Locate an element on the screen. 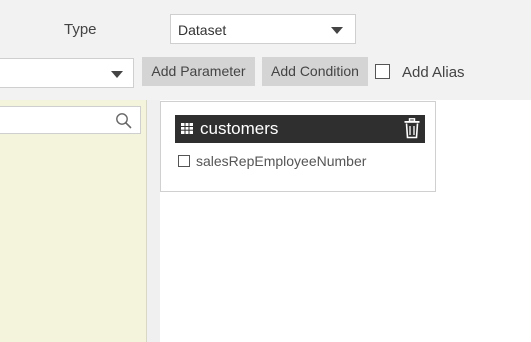 The image size is (531, 342). table-header: customers is located at coordinates (300, 129).